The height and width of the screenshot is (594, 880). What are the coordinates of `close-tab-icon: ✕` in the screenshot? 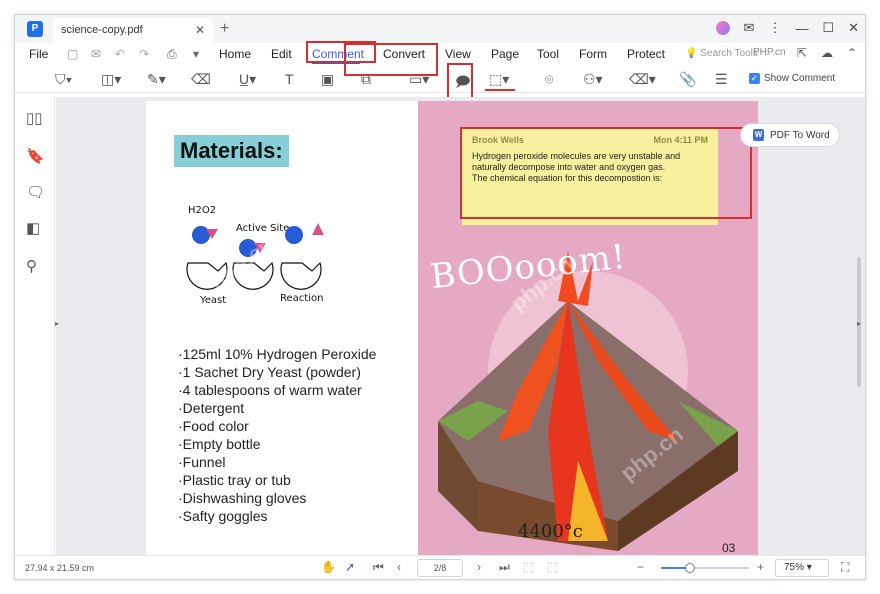 It's located at (200, 30).